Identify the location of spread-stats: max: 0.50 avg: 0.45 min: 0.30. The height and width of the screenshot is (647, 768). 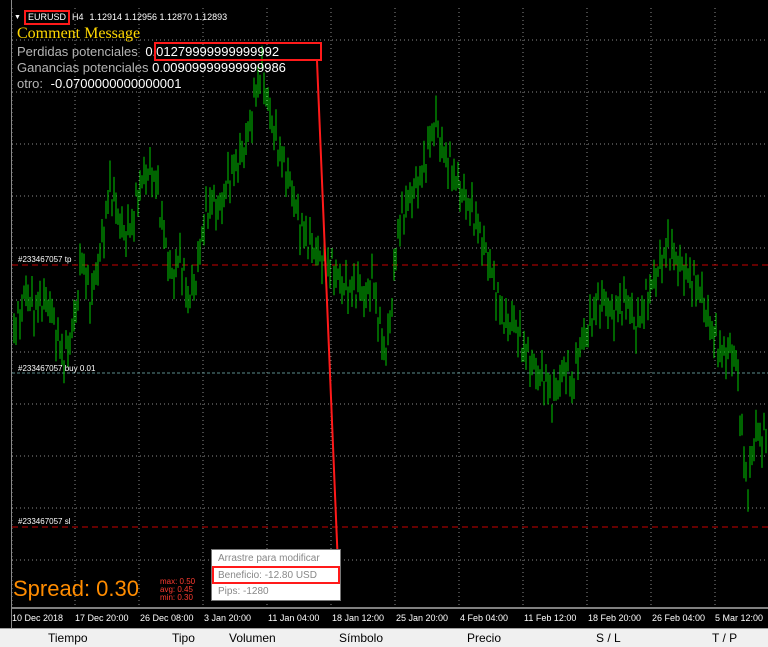
(177, 590).